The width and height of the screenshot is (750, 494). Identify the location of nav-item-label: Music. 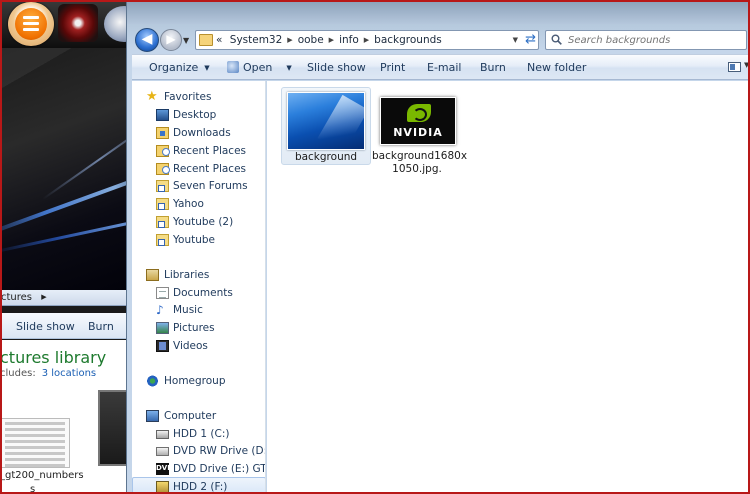
(188, 310).